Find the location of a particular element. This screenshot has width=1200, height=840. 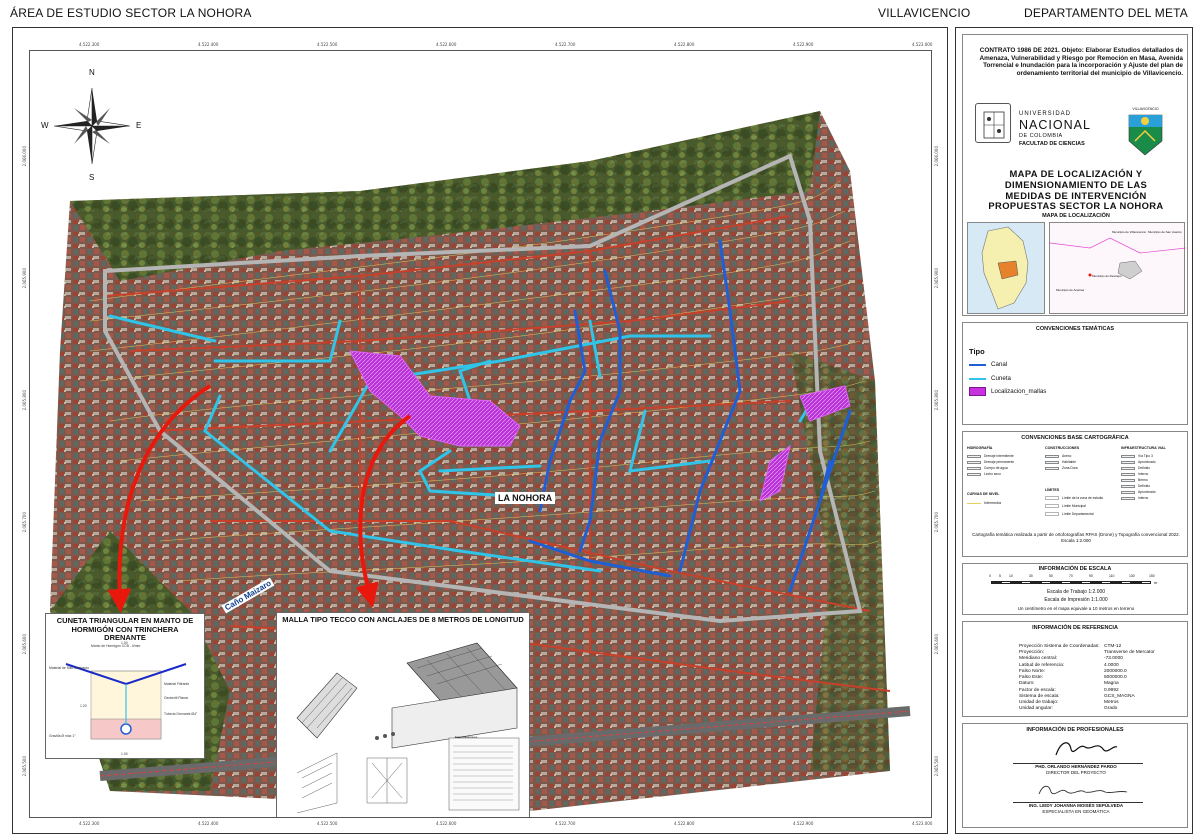

legend-item-cuneta: Cuneta is located at coordinates (990, 378).